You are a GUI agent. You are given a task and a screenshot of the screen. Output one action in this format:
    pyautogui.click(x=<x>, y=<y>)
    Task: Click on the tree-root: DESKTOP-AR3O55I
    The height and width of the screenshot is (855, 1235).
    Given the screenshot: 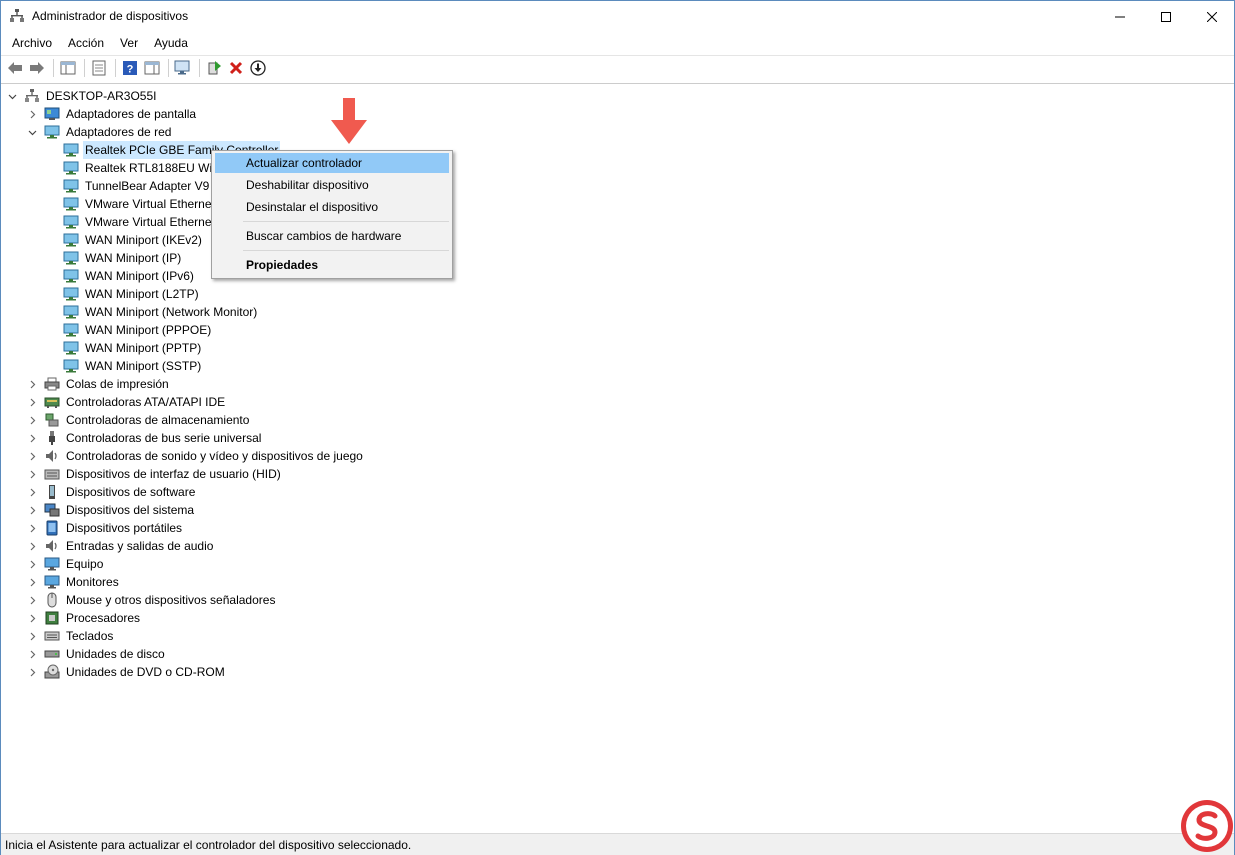 What is the action you would take?
    pyautogui.click(x=83, y=96)
    